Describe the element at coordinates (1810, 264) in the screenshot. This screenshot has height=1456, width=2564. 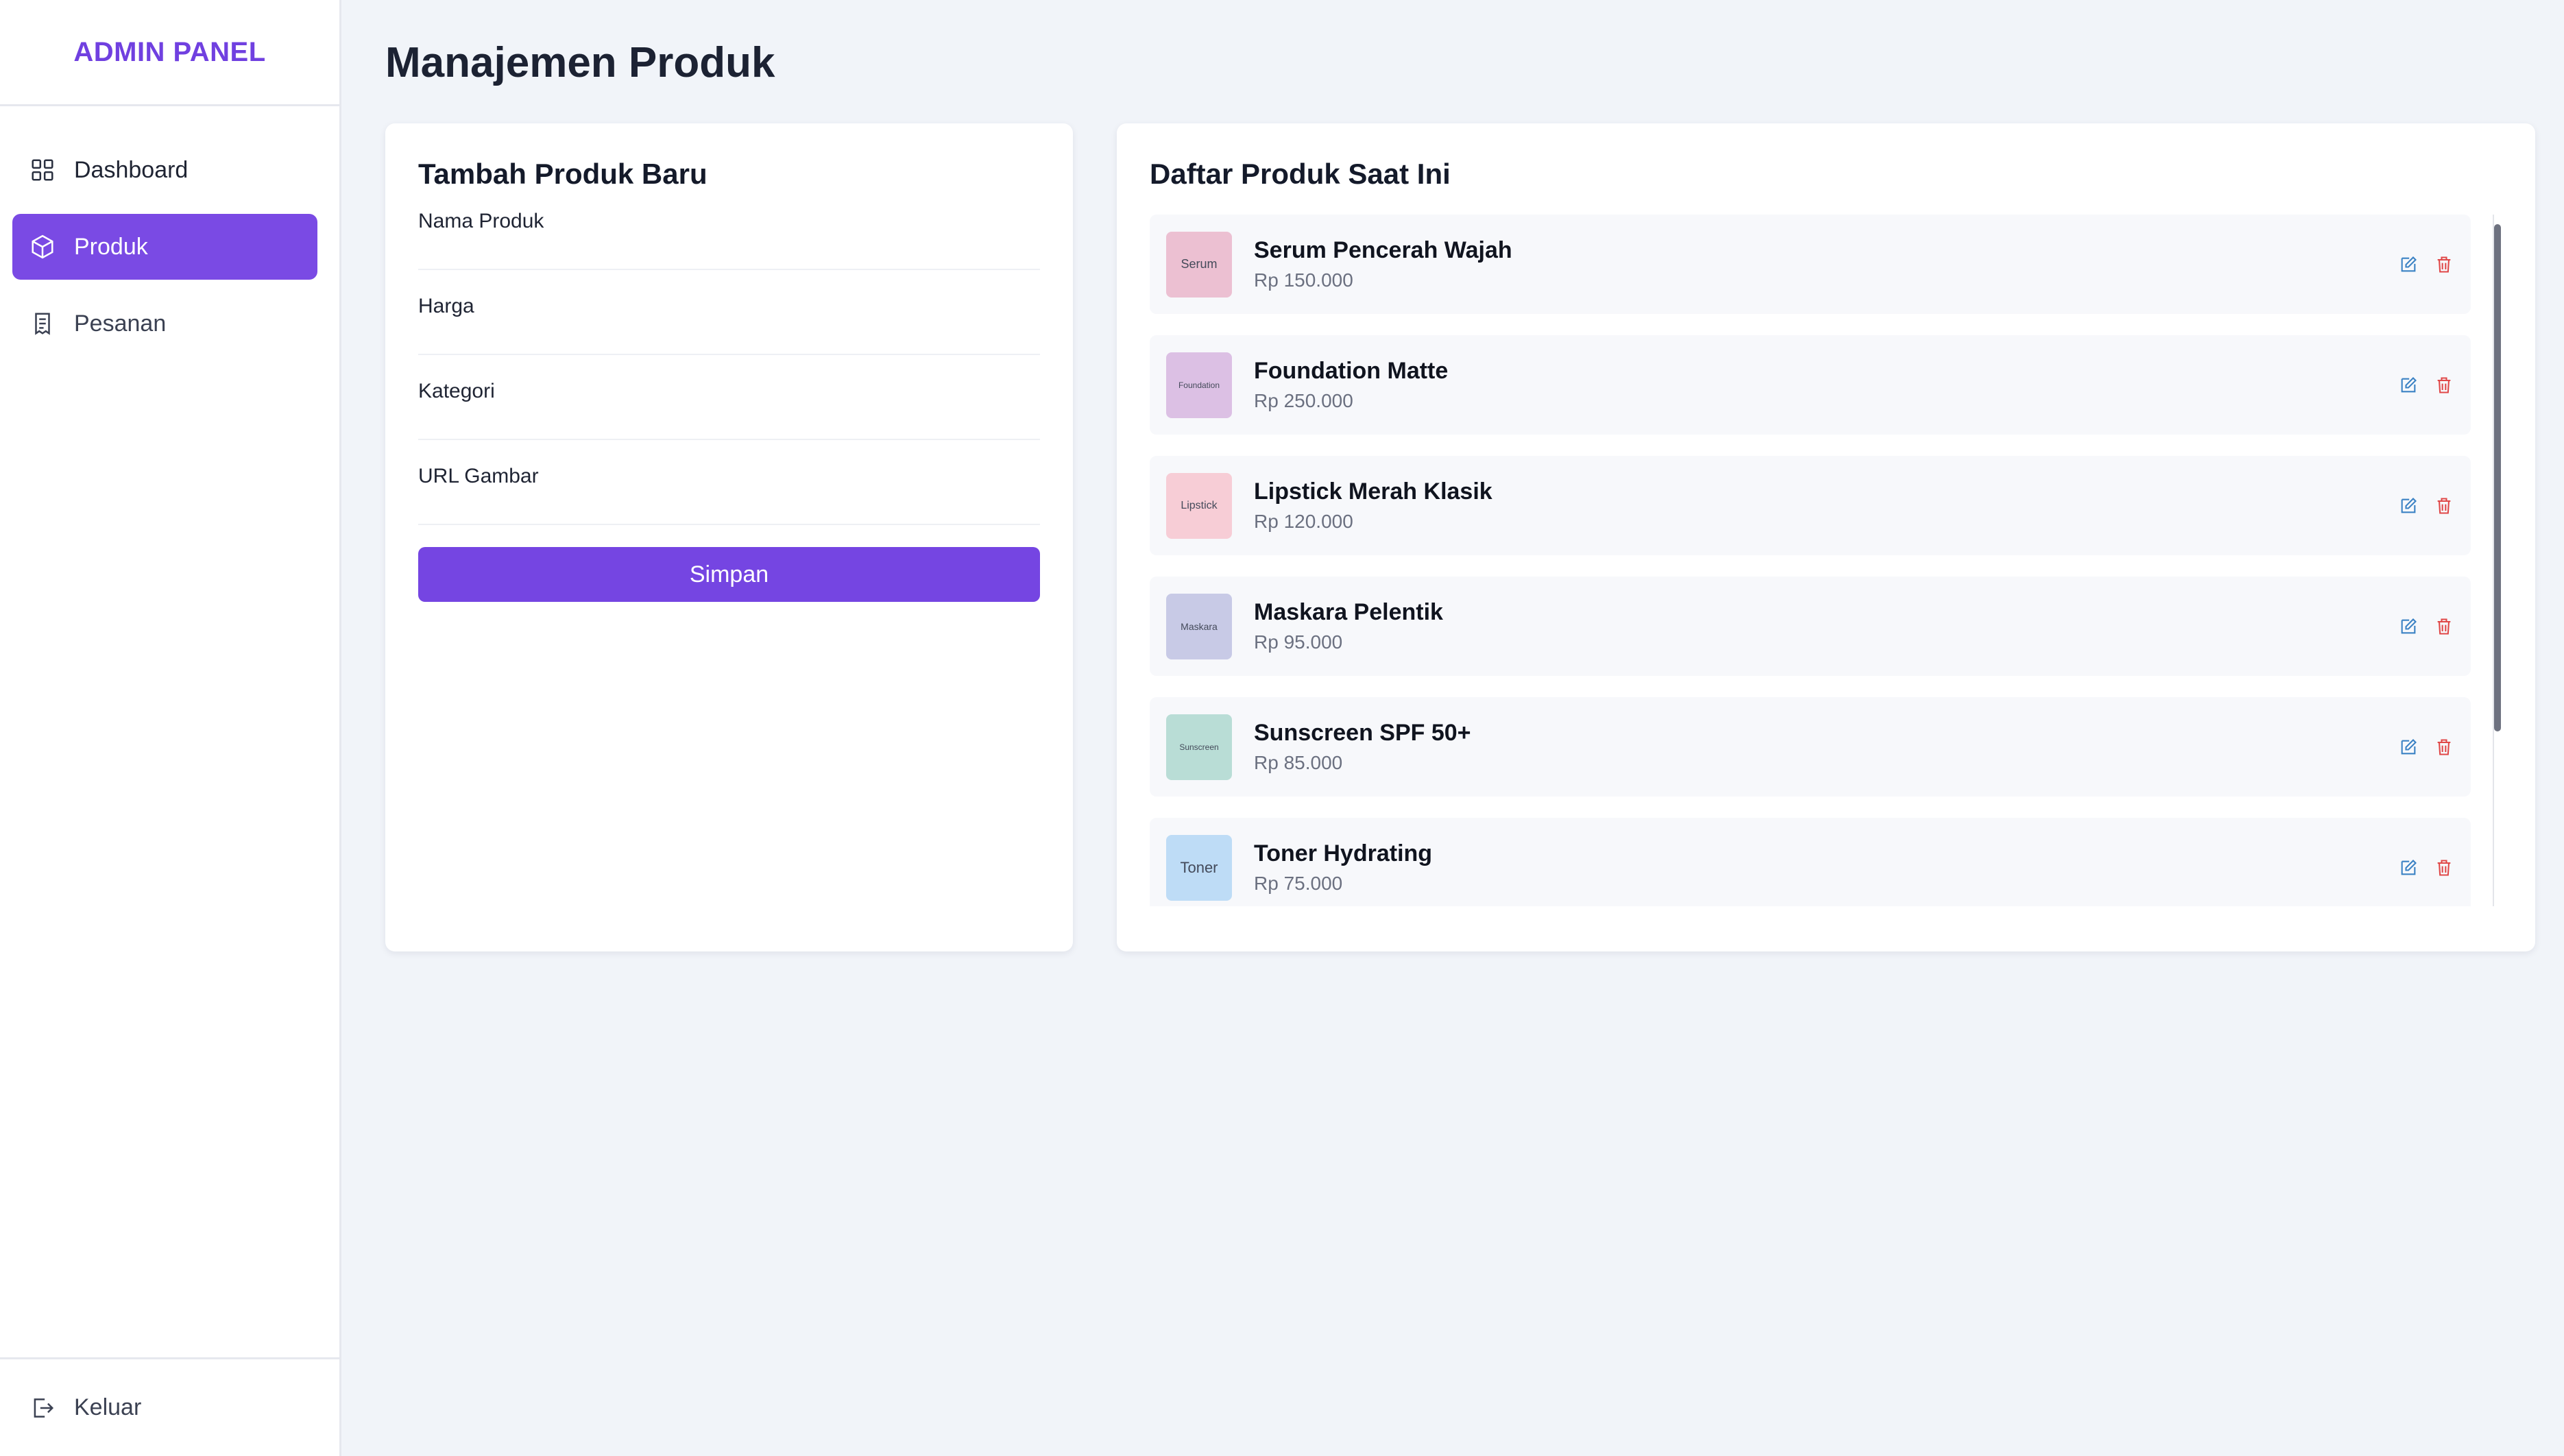
I see `list-item: Serum Serum Pencerah Wajah Rp 150.000` at that location.